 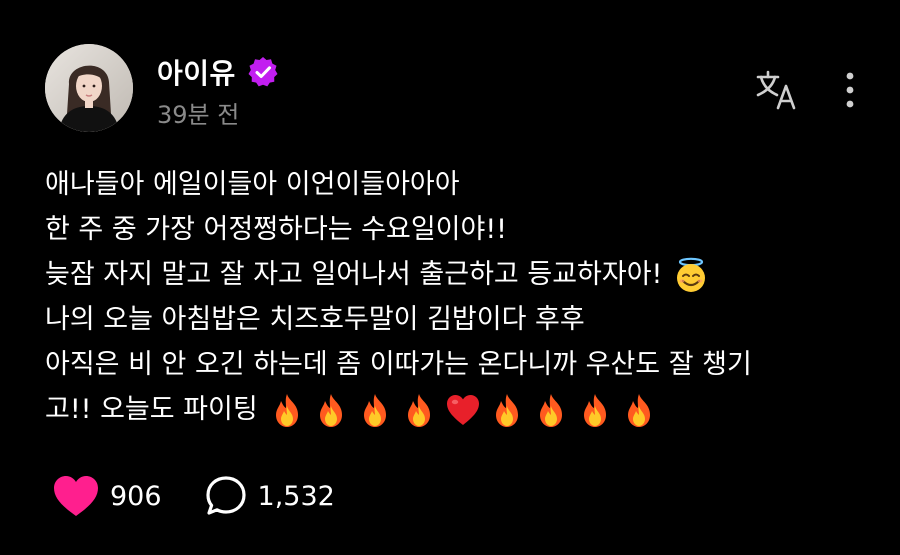 What do you see at coordinates (225, 495) in the screenshot?
I see `comment-bubble-icon` at bounding box center [225, 495].